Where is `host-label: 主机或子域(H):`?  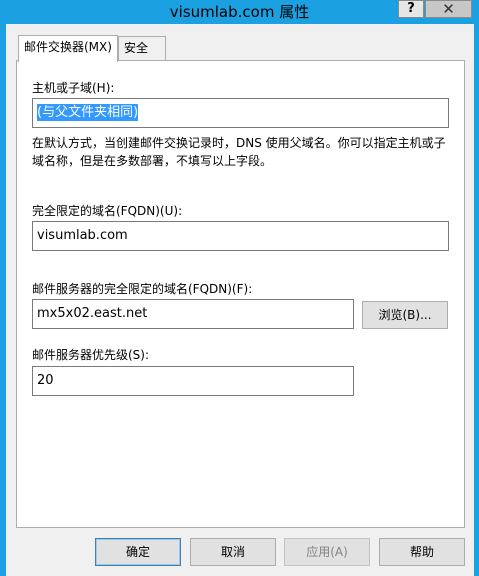 host-label: 主机或子域(H): is located at coordinates (73, 88).